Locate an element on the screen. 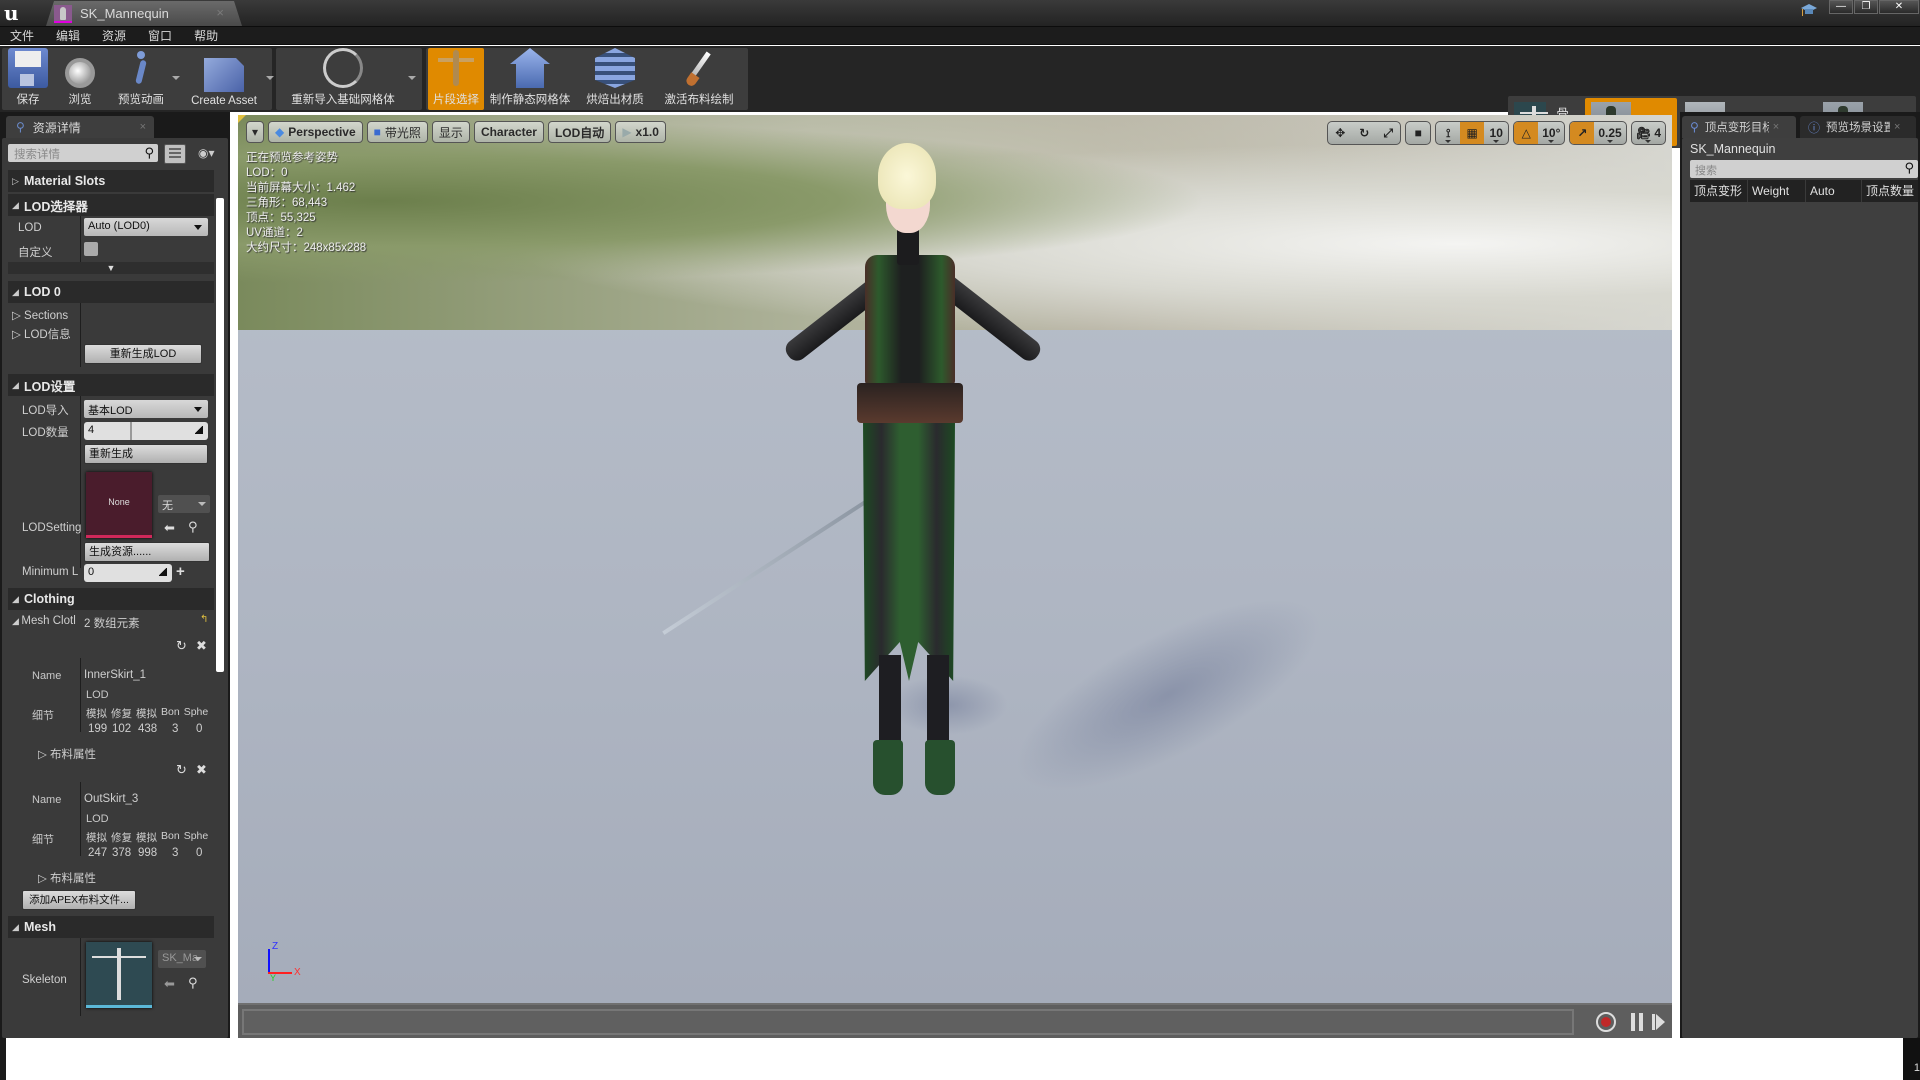 The height and width of the screenshot is (1080, 1920). column-header-morph: 顶点变形 is located at coordinates (1719, 191).